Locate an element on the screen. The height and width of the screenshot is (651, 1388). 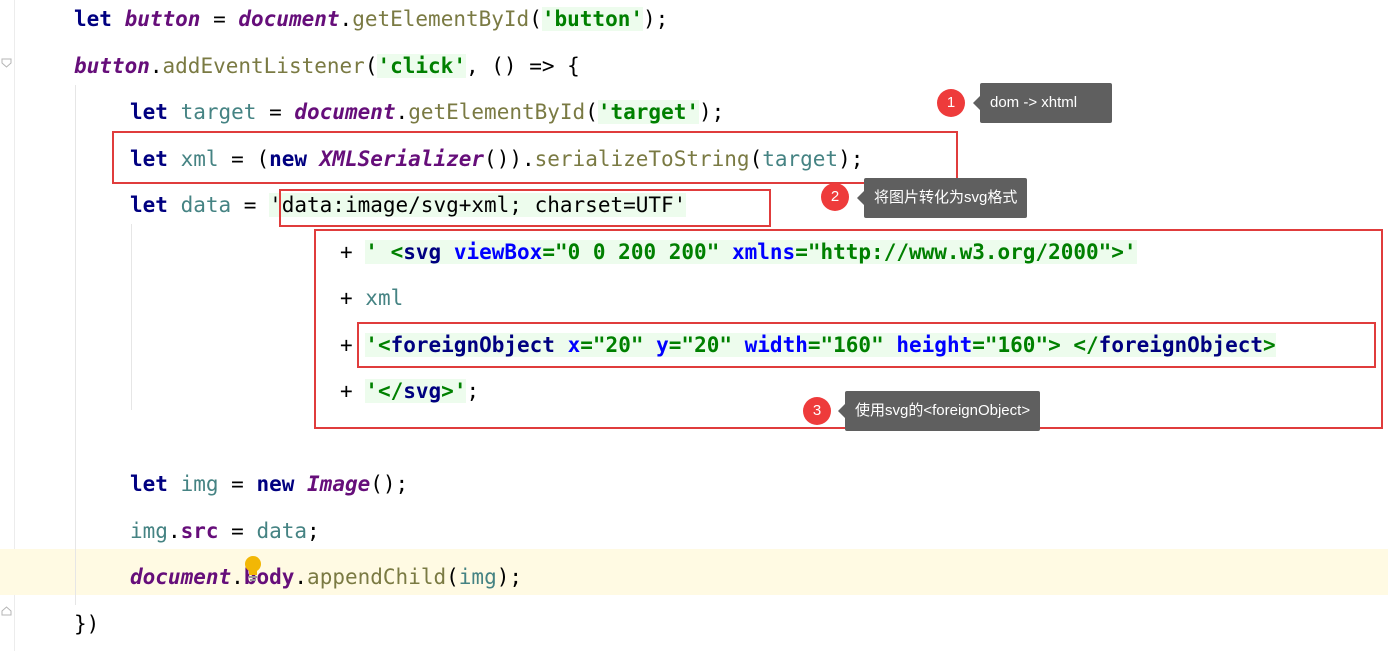
code-line-13: document.body.appendChild(img); is located at coordinates (326, 577).